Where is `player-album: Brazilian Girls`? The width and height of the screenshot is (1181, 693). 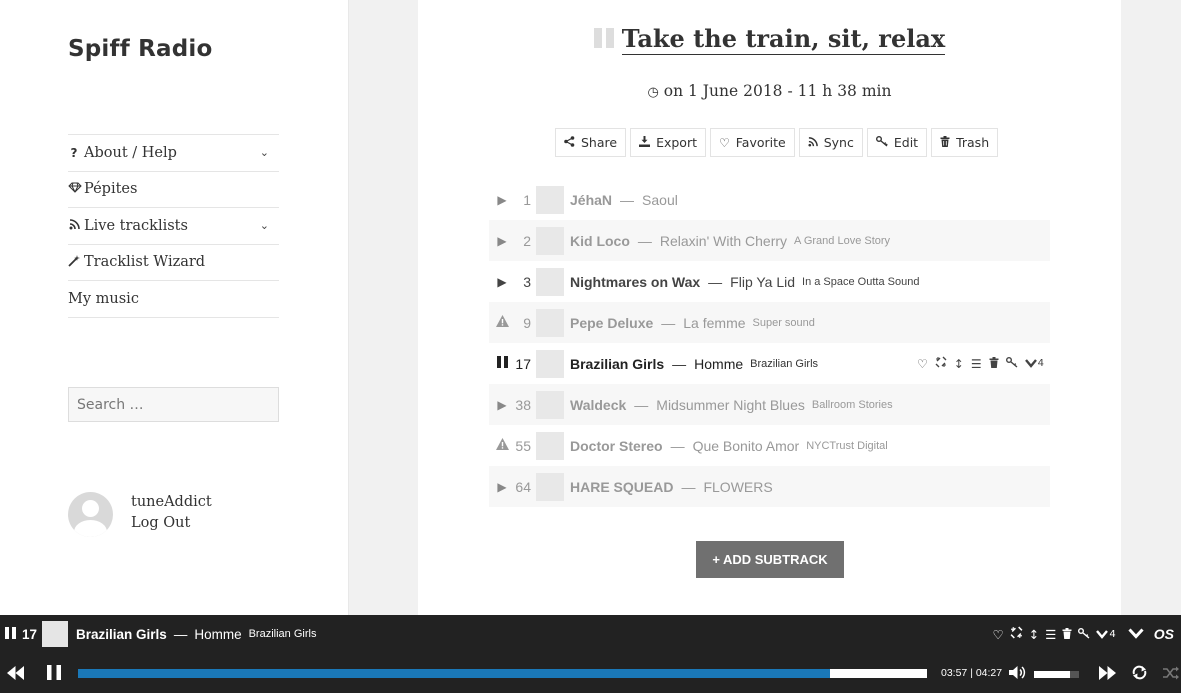 player-album: Brazilian Girls is located at coordinates (282, 634).